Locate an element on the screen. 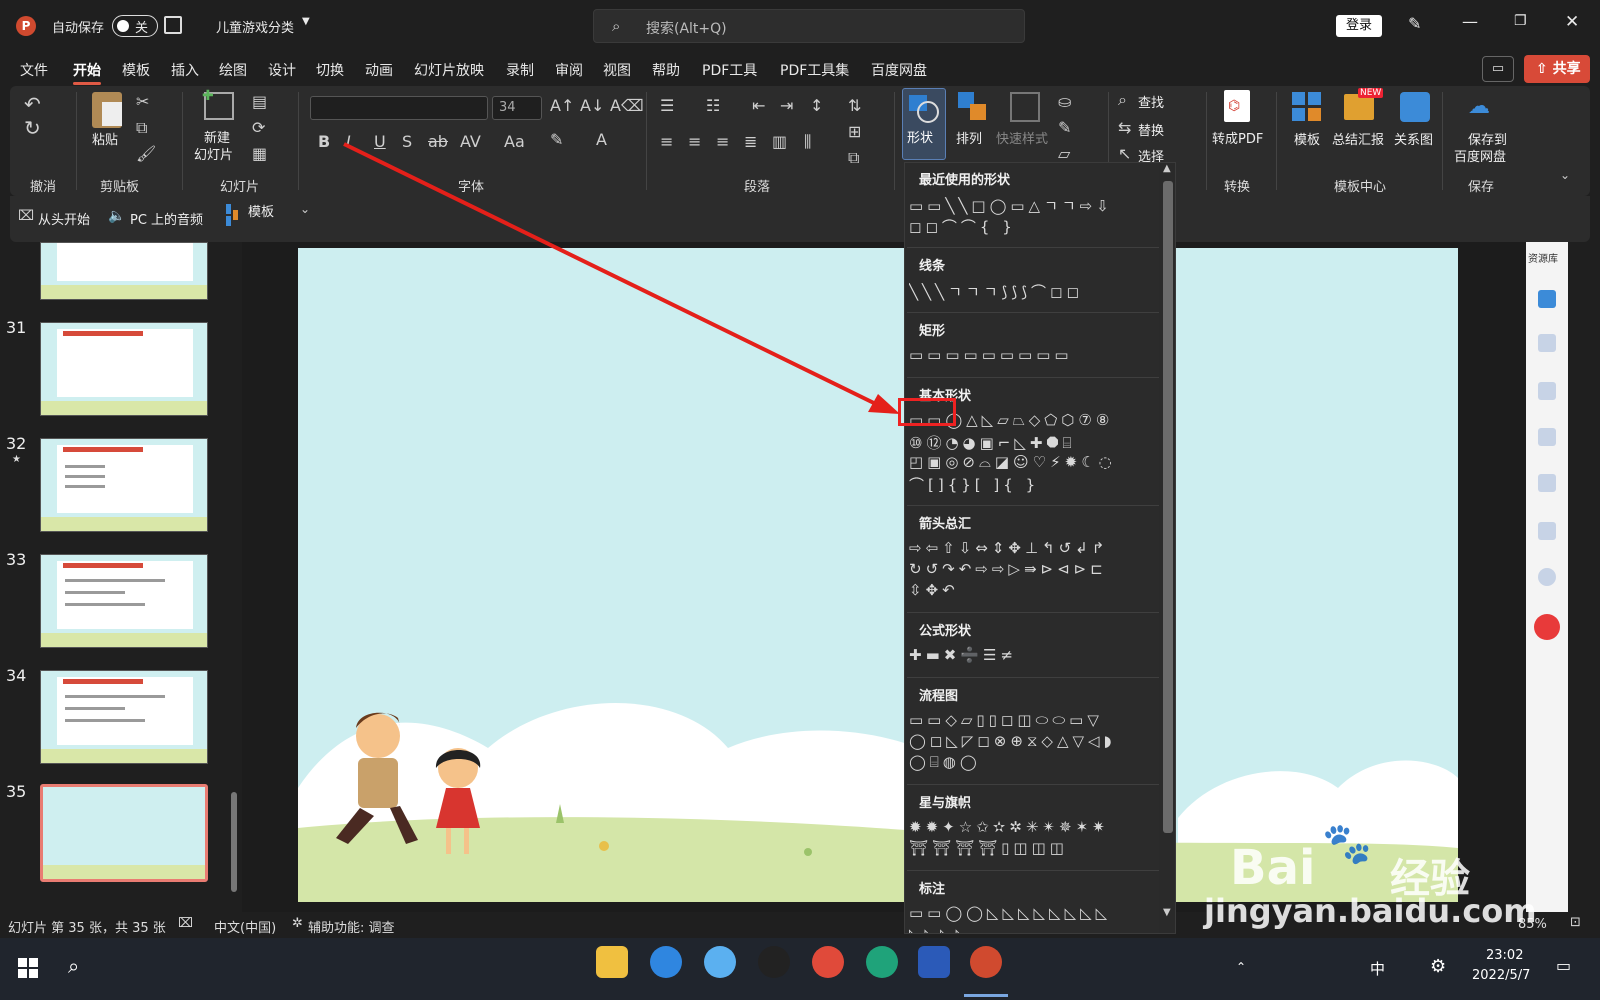 The height and width of the screenshot is (1000, 1600). menu-view: 视图 is located at coordinates (617, 70).